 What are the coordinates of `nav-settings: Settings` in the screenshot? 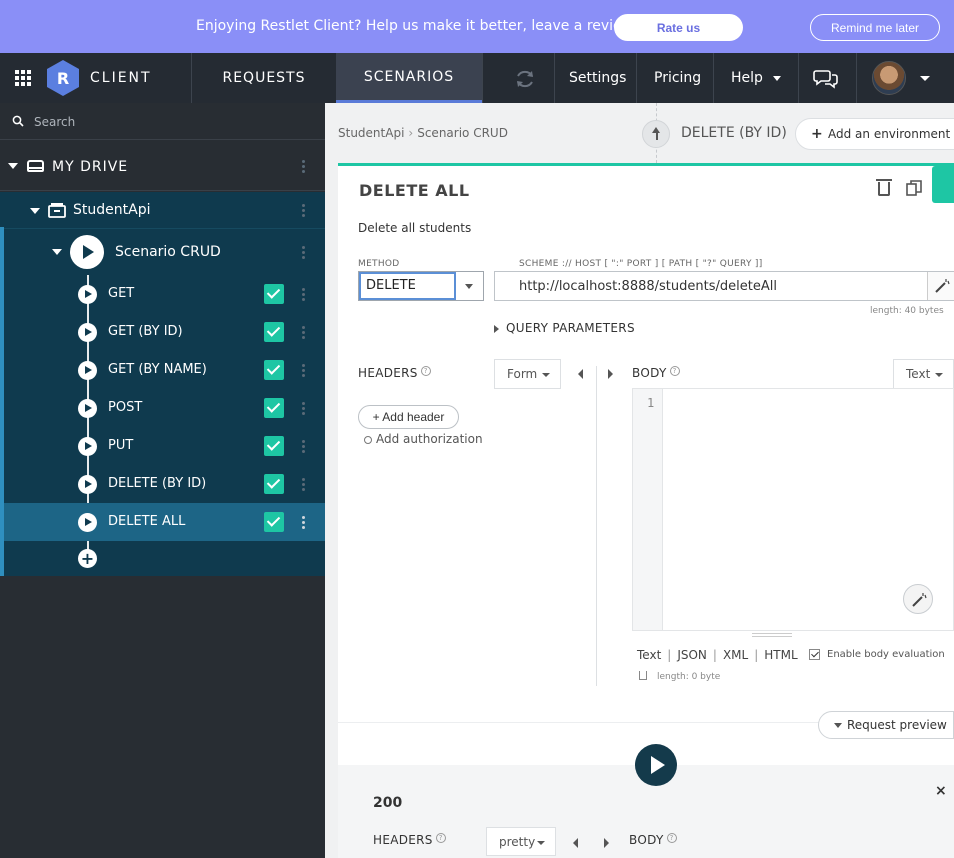 It's located at (597, 78).